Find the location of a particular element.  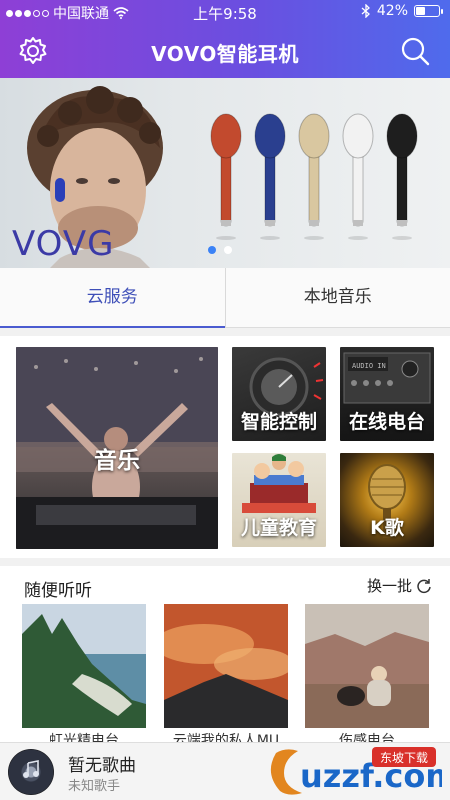

status-bar: 中国联通 上午9:58 42% is located at coordinates (225, 12).